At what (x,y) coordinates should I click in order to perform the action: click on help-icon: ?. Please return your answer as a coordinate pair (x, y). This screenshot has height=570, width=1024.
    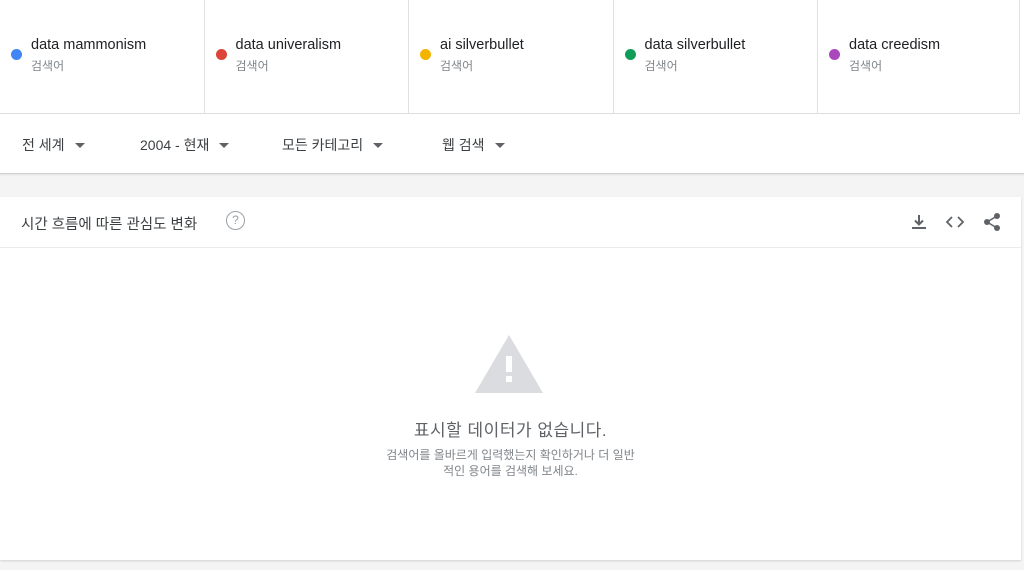
    Looking at the image, I should click on (235, 220).